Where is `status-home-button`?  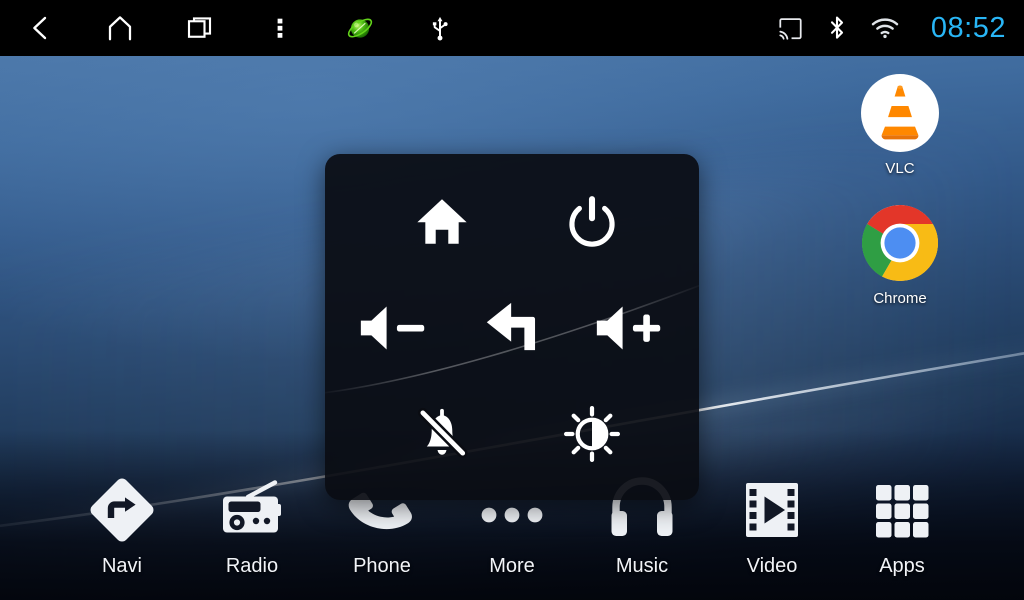
status-home-button is located at coordinates (120, 28).